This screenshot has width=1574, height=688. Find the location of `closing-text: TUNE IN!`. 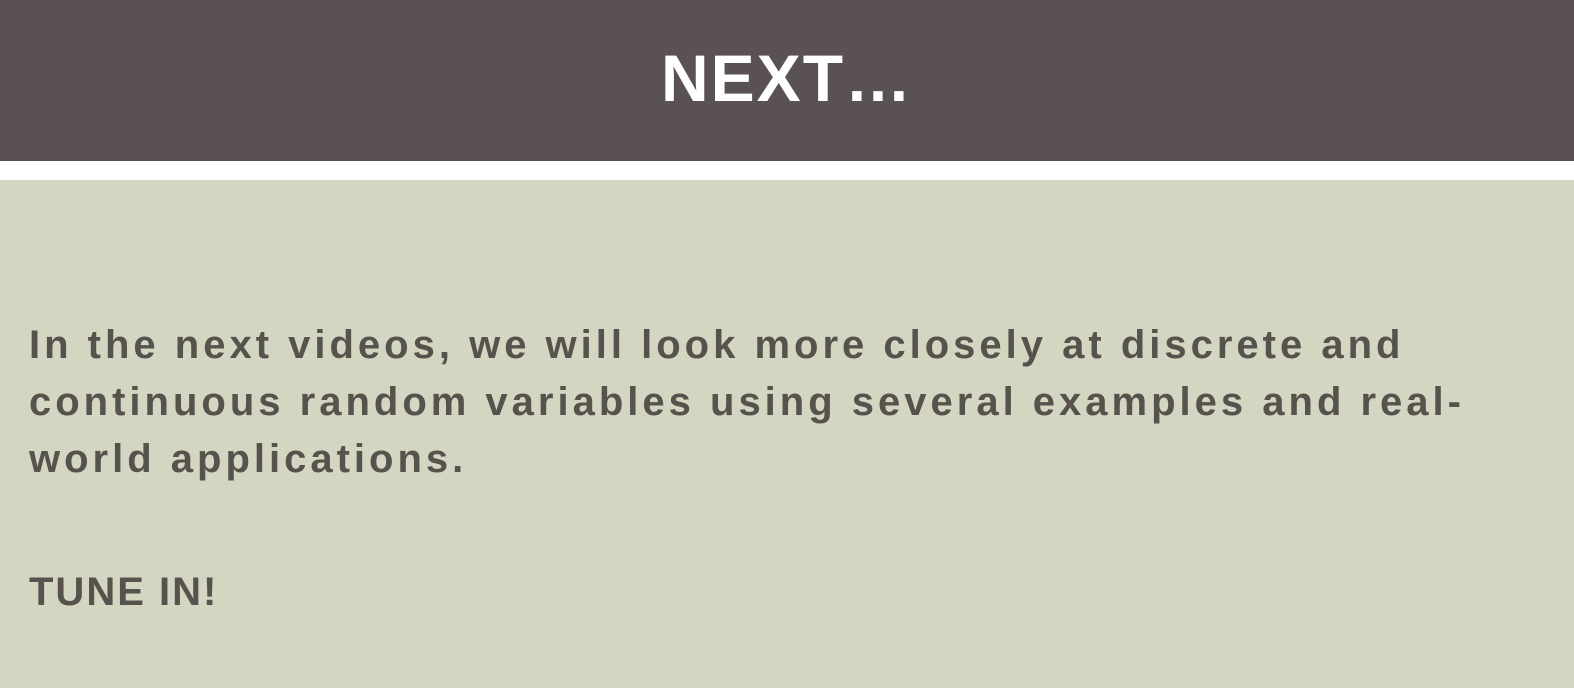

closing-text: TUNE IN! is located at coordinates (124, 592).